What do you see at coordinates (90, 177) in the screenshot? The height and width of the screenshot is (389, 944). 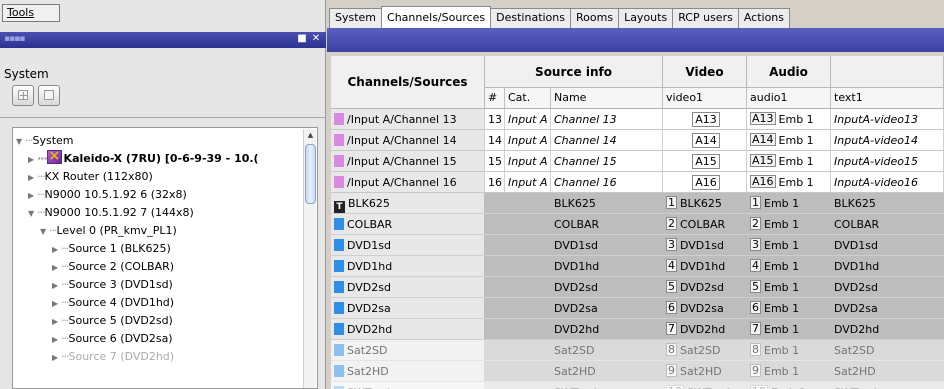 I see `tree-node: ▶ ···KX Router (112x80)` at bounding box center [90, 177].